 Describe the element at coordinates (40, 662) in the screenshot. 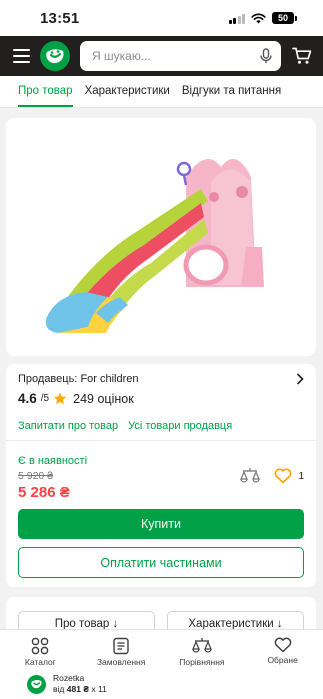

I see `nav-catalog-label: Каталог` at that location.